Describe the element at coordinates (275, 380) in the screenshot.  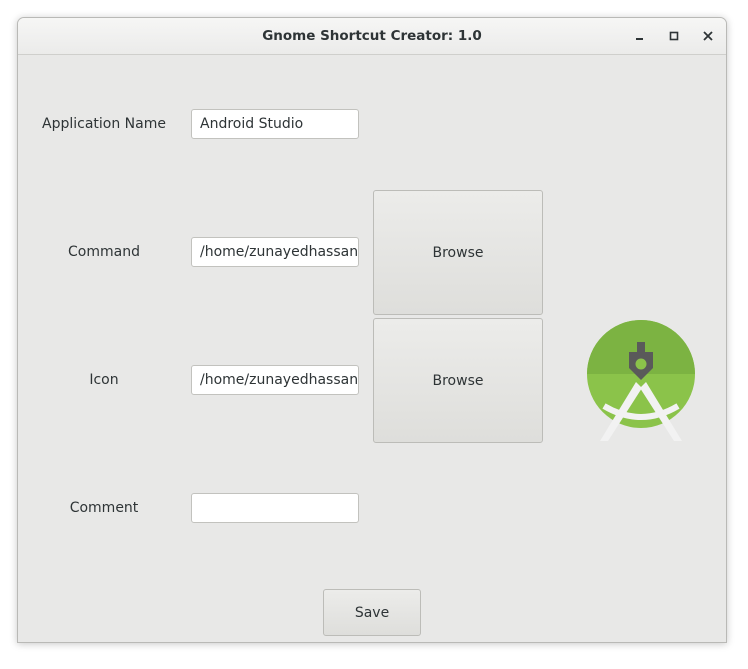
I see `icon-field: /home/zunayedhassan/` at that location.